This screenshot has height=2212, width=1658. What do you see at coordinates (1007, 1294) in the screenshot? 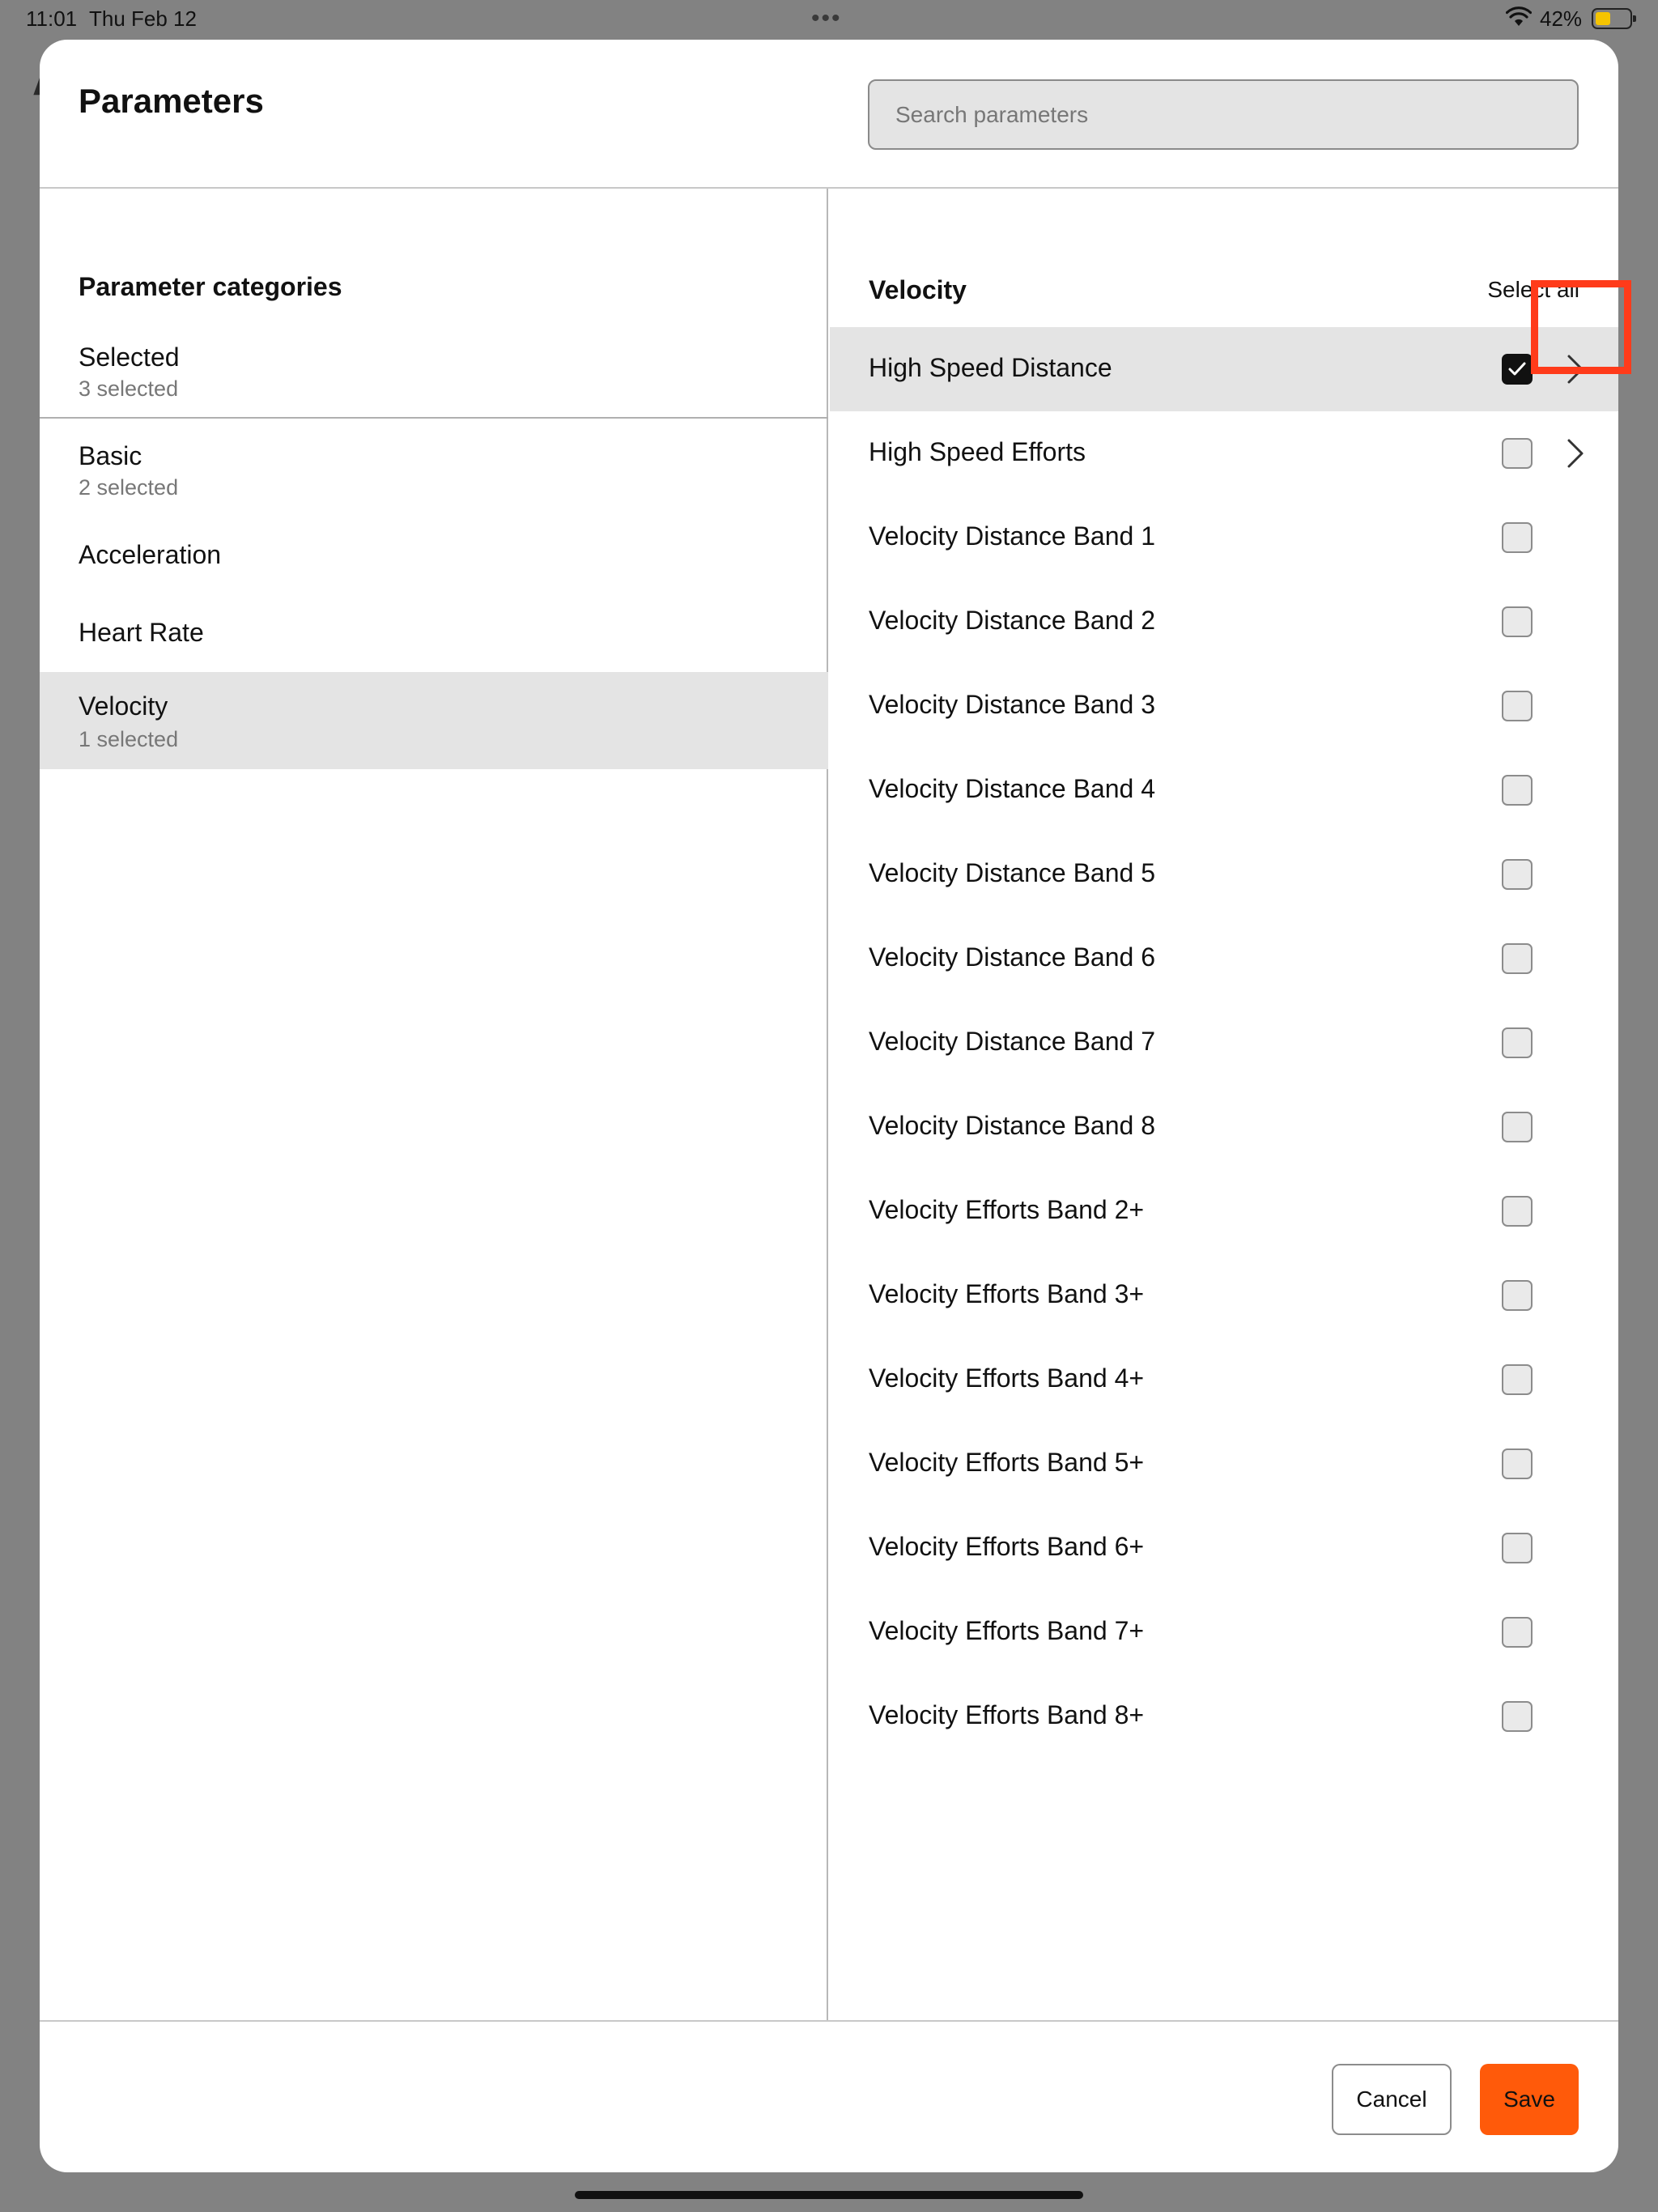
I see `parameter-label: Velocity Efforts Band 3+` at bounding box center [1007, 1294].